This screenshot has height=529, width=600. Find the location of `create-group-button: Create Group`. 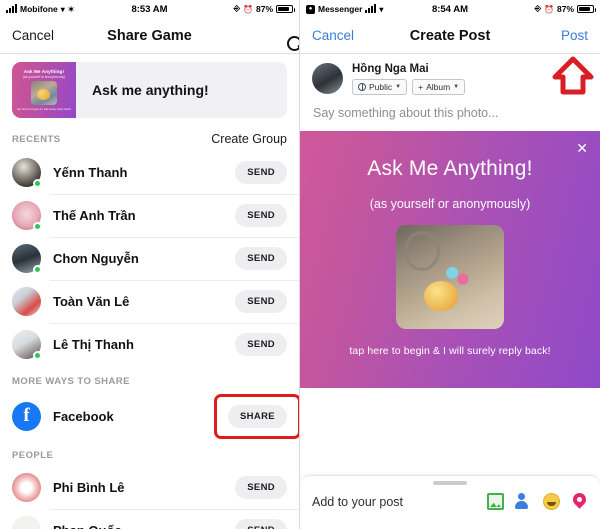

create-group-button: Create Group is located at coordinates (249, 139).